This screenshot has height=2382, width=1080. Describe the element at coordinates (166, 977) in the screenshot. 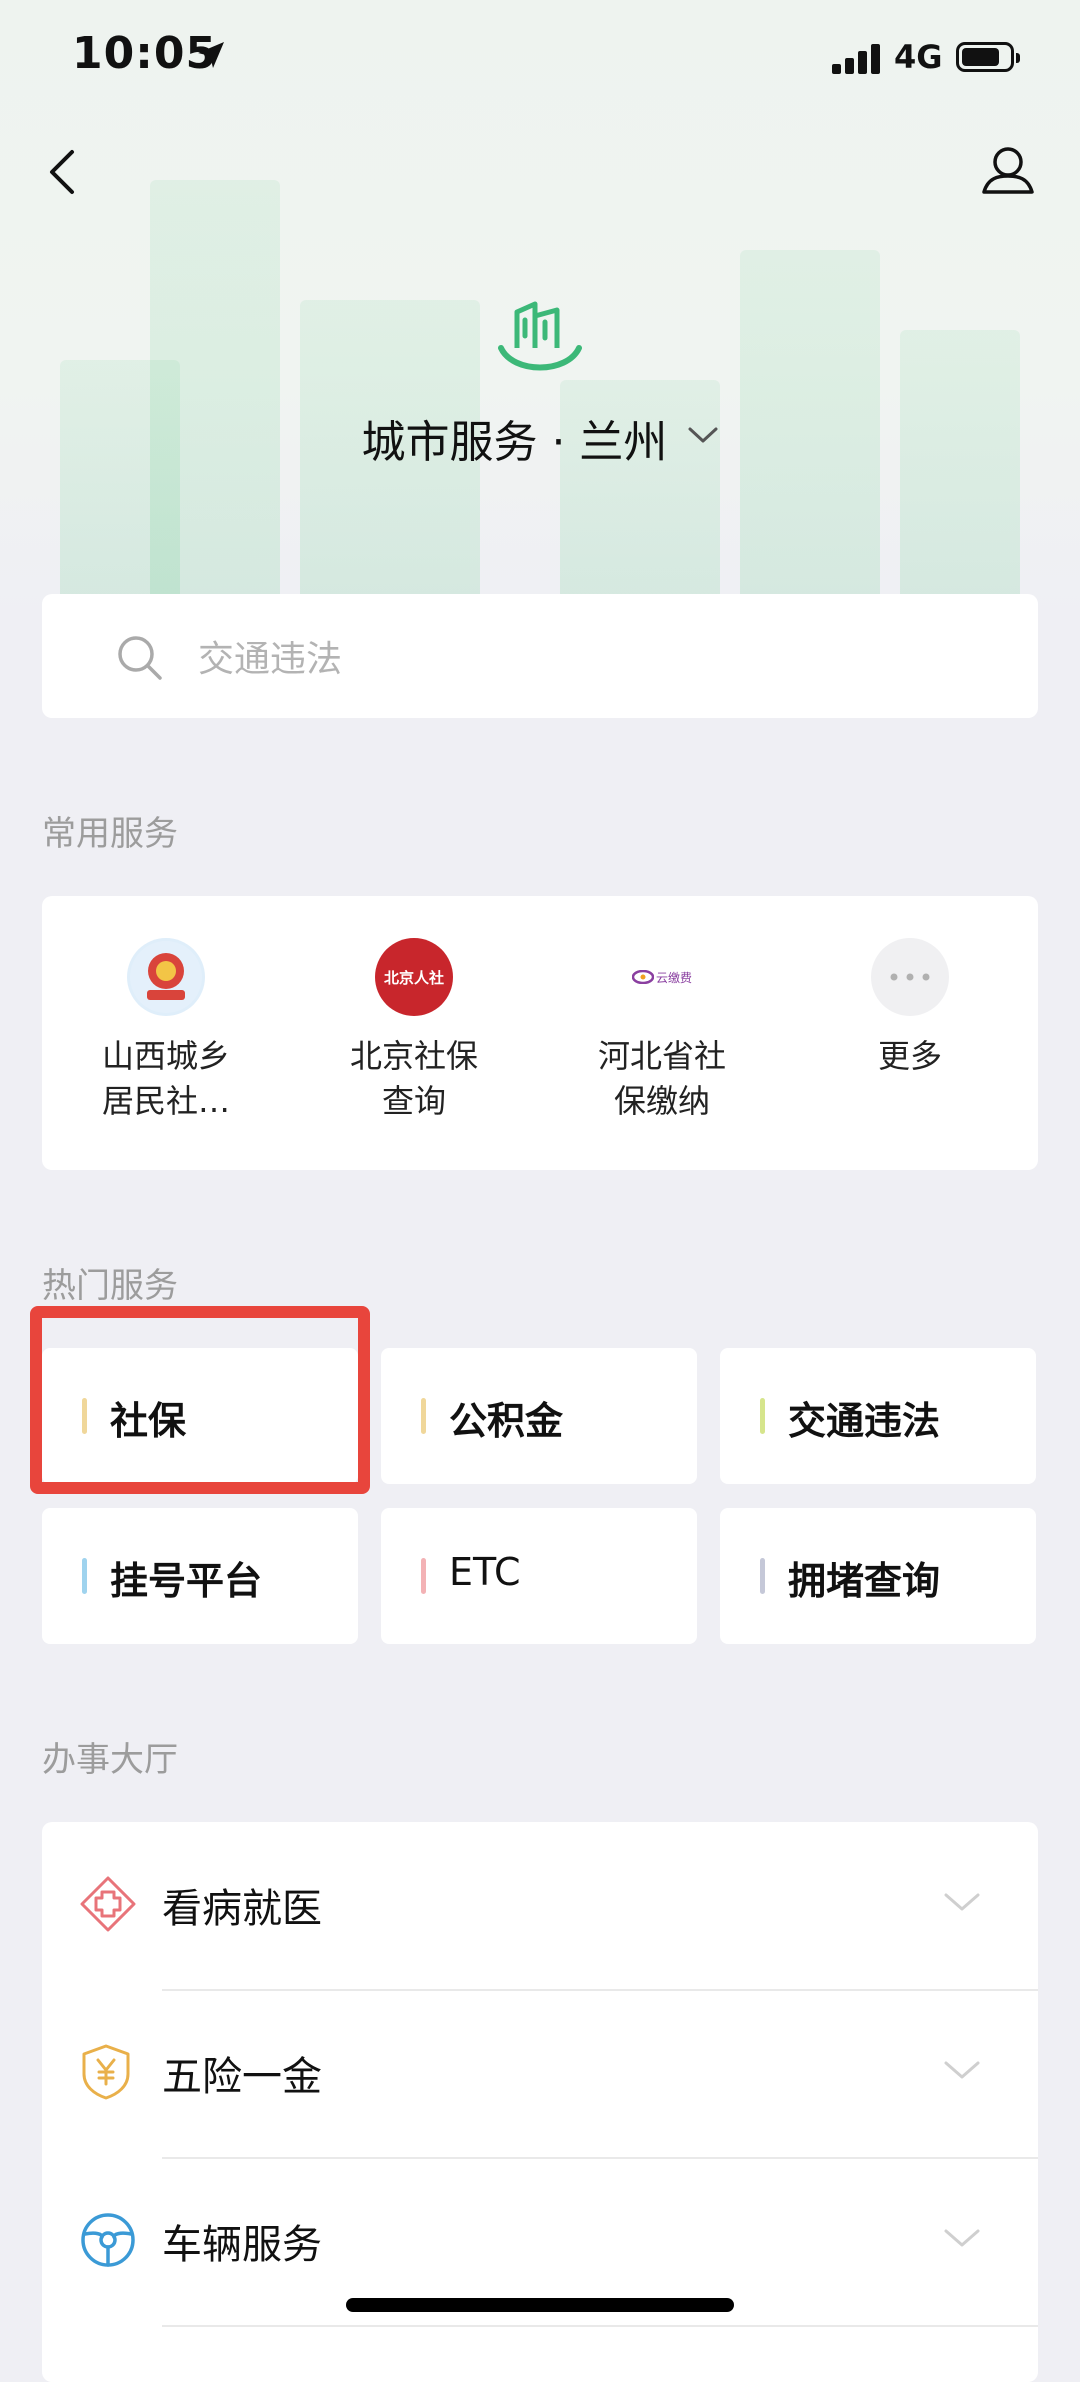

I see `shanxi-social-insurance-emblem-icon` at that location.